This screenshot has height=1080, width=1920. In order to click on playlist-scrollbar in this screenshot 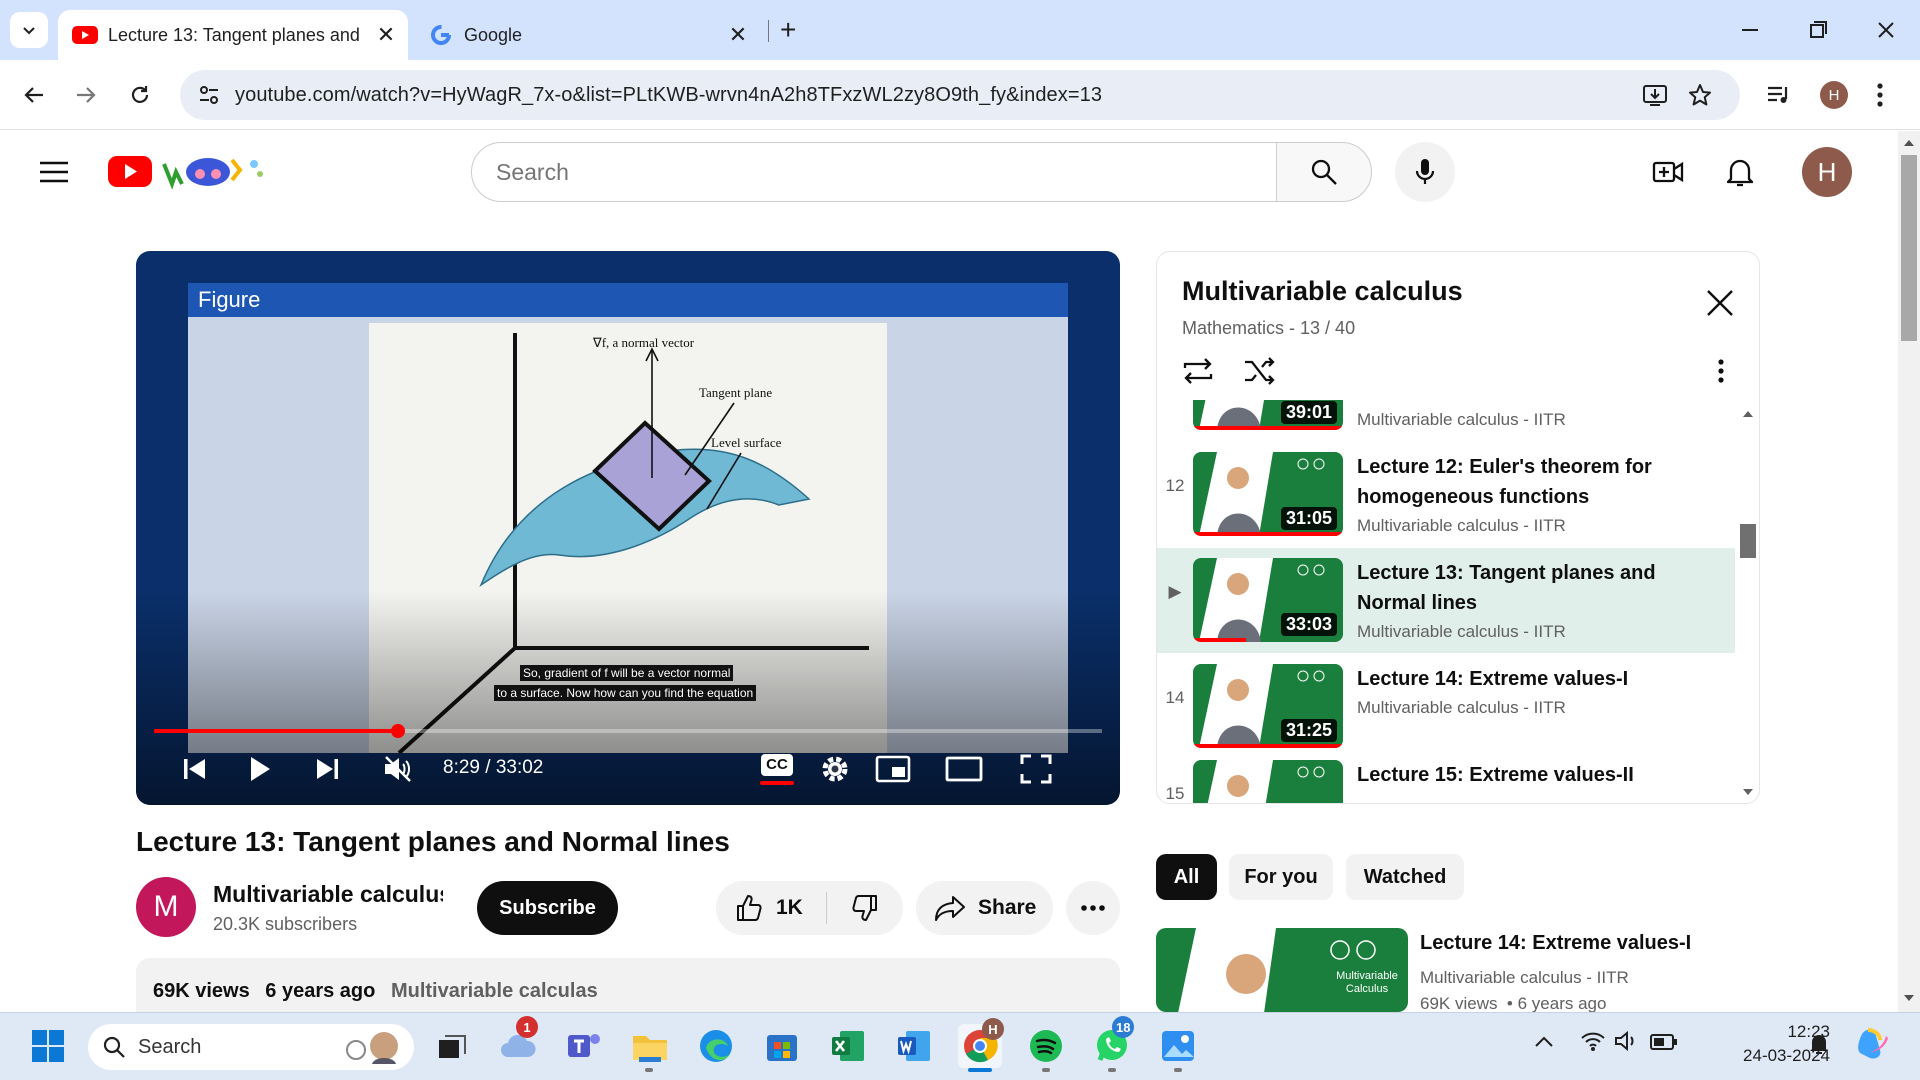, I will do `click(1748, 601)`.